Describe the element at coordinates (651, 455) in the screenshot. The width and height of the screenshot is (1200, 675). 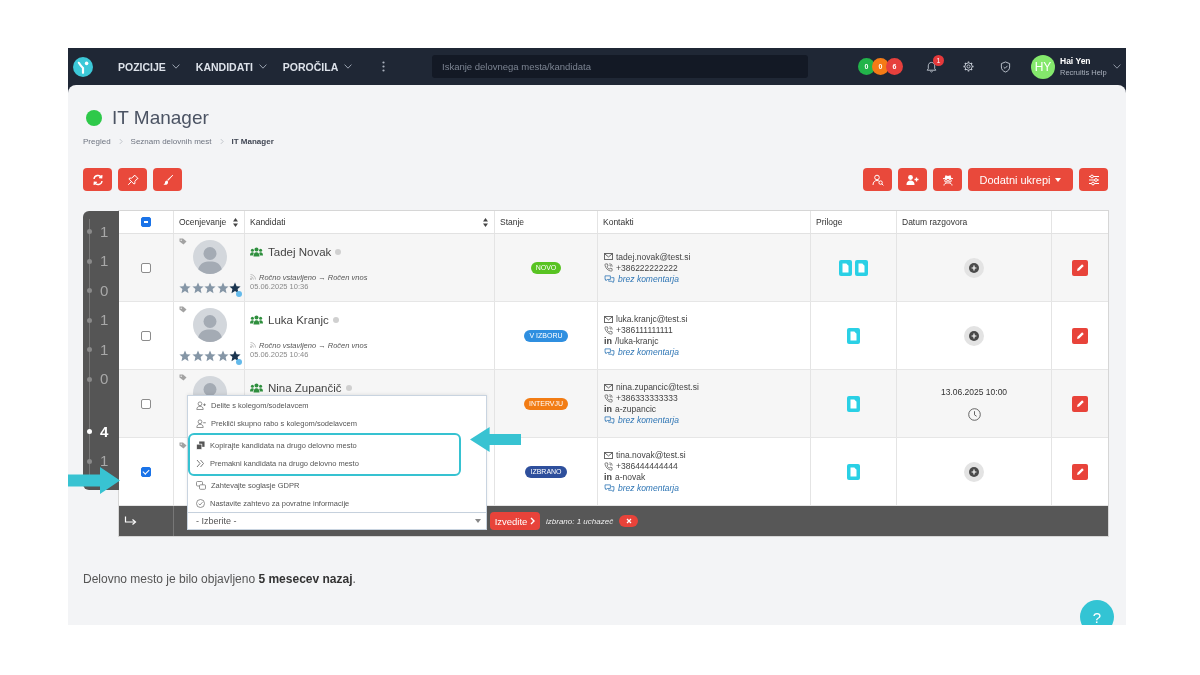
I see `email-text: tina.novak@test.si` at that location.